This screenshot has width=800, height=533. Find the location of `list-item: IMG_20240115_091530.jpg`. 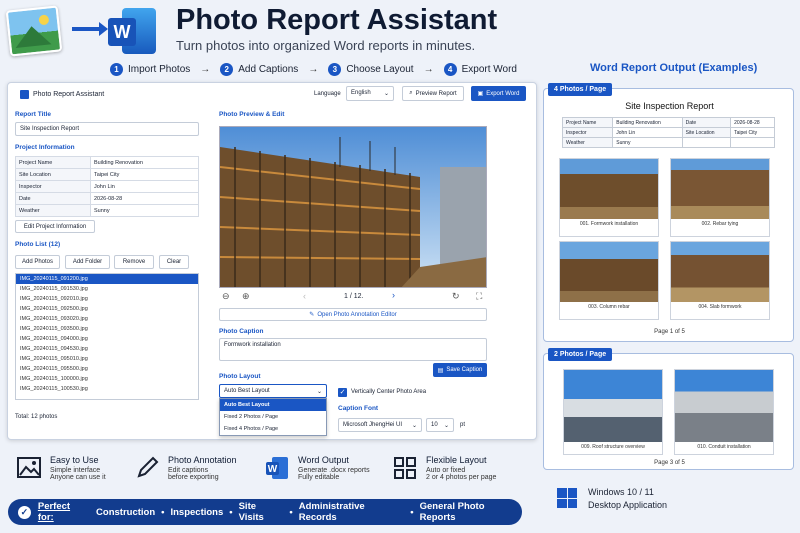

list-item: IMG_20240115_091530.jpg is located at coordinates (107, 289).